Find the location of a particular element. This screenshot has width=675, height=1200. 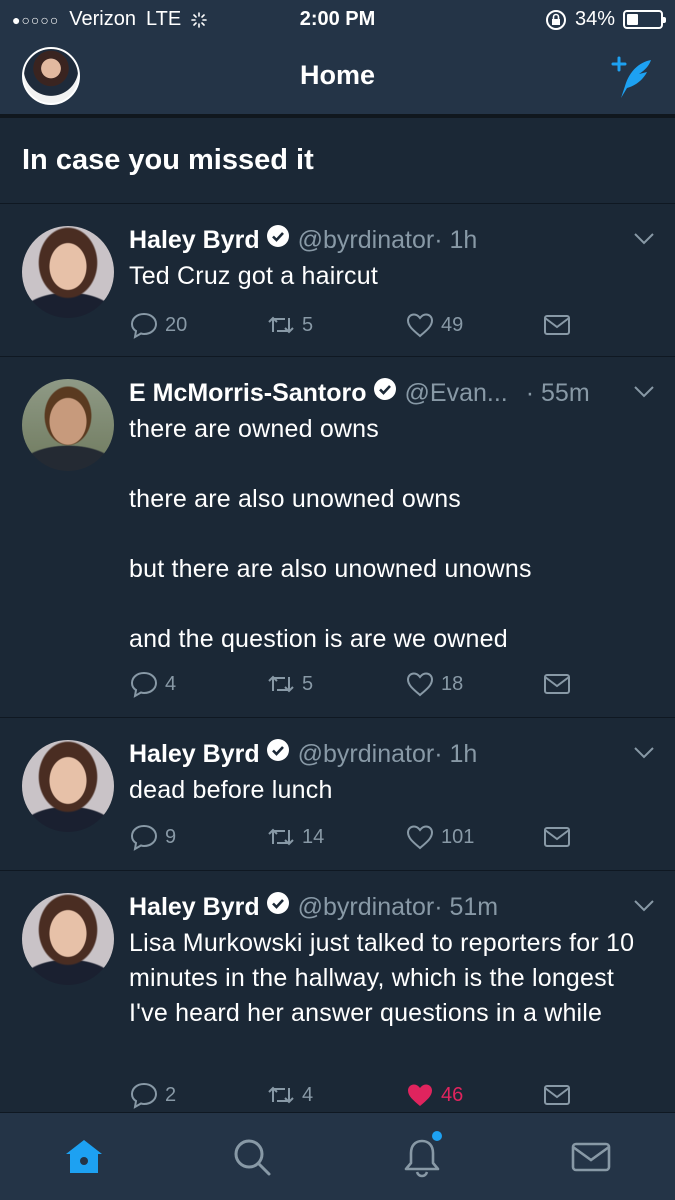

battery-percent: 34% is located at coordinates (594, 19).